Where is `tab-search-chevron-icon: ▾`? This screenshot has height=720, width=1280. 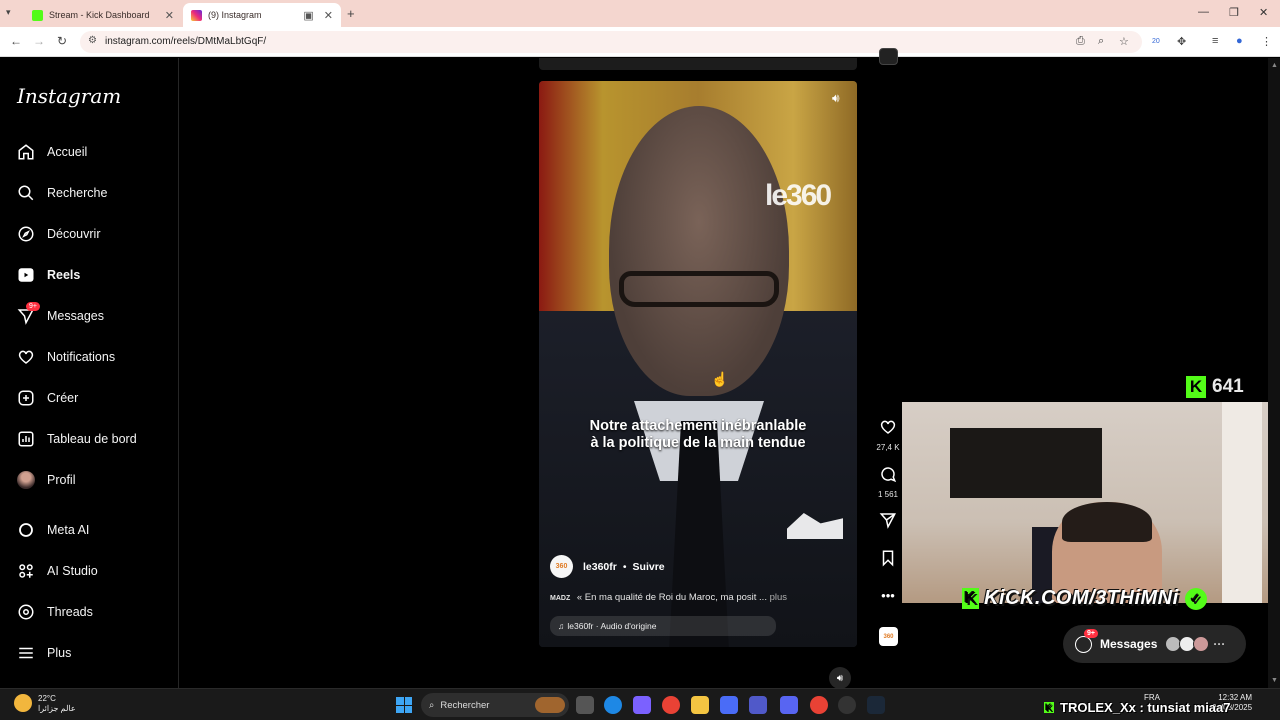 tab-search-chevron-icon: ▾ is located at coordinates (8, 12).